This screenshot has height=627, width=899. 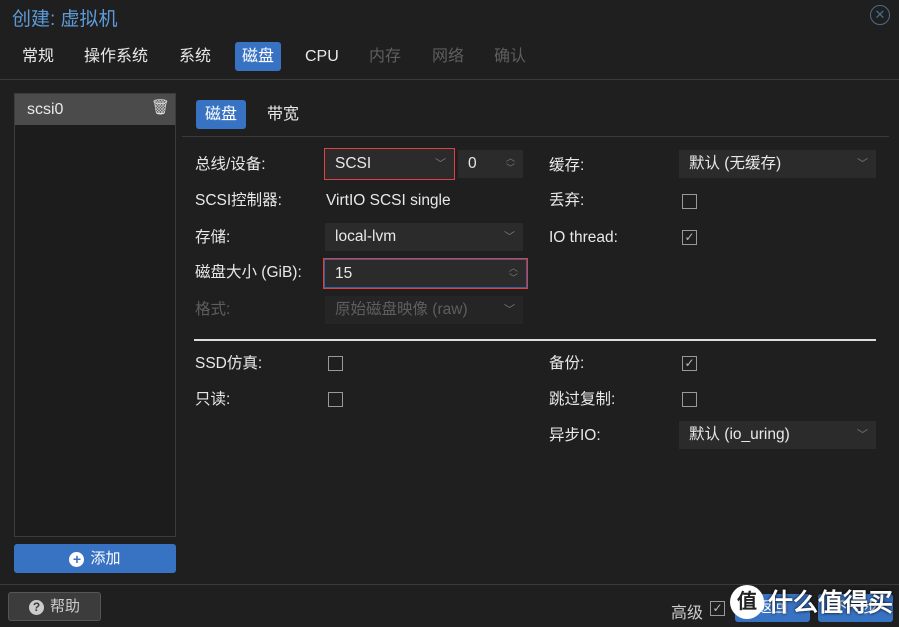 I want to click on format-value: 原始磁盘映像 (raw), so click(x=401, y=309).